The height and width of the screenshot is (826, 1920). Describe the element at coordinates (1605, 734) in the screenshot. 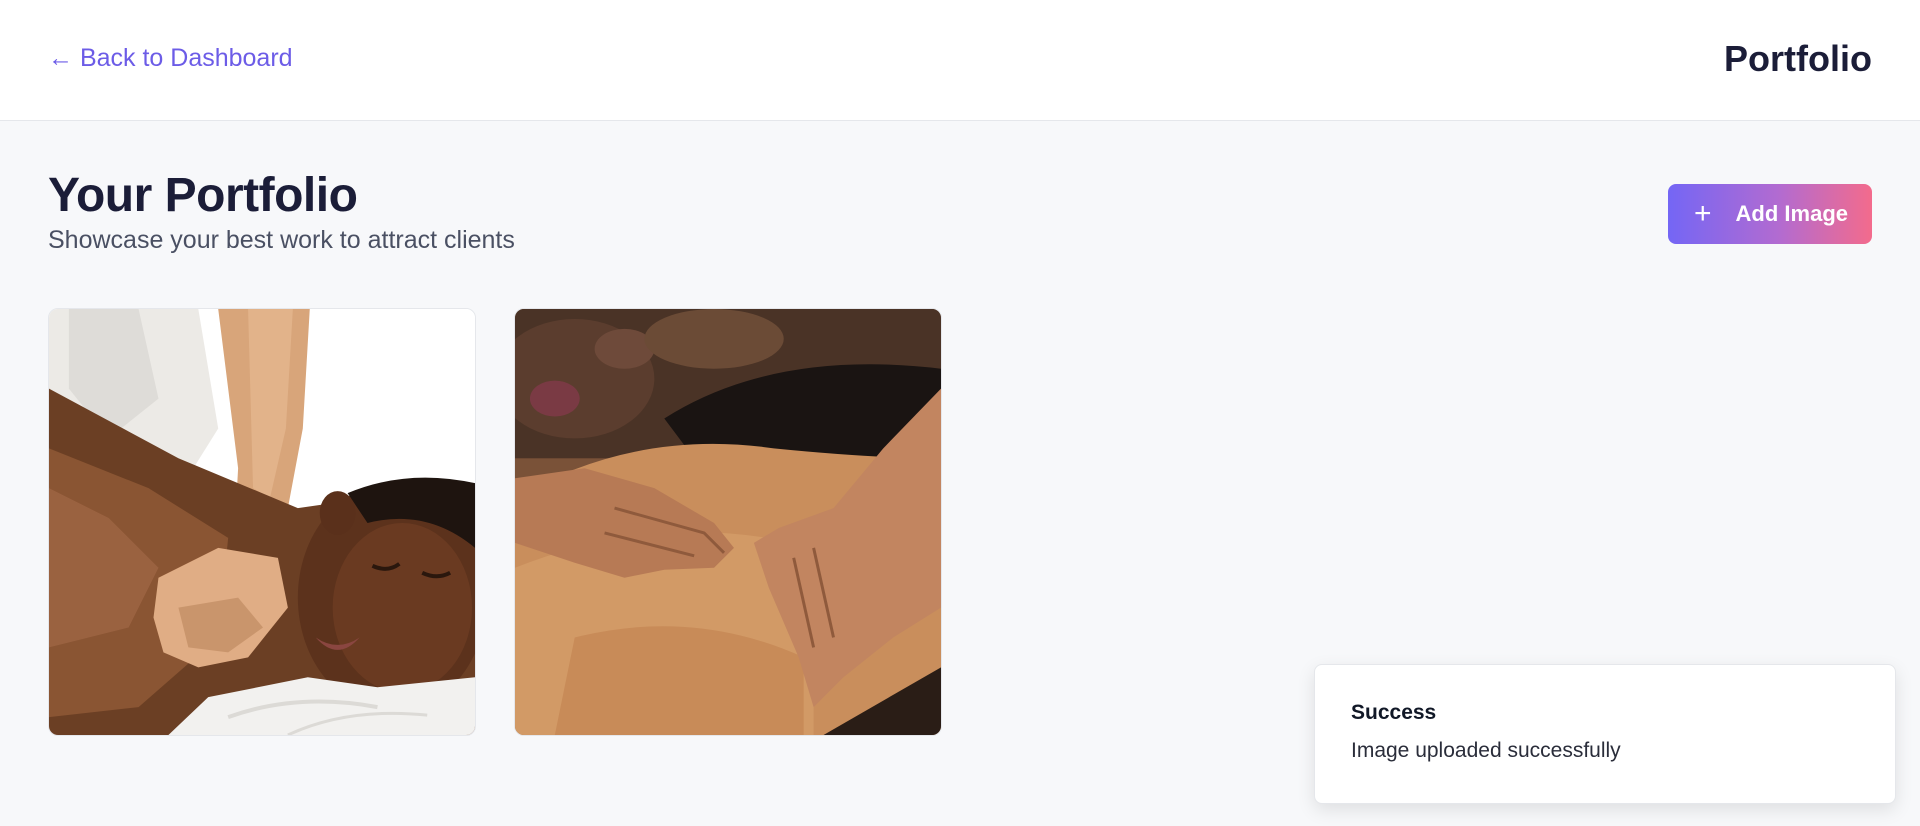

I see `success-toast: Success Image uploaded successfully` at that location.